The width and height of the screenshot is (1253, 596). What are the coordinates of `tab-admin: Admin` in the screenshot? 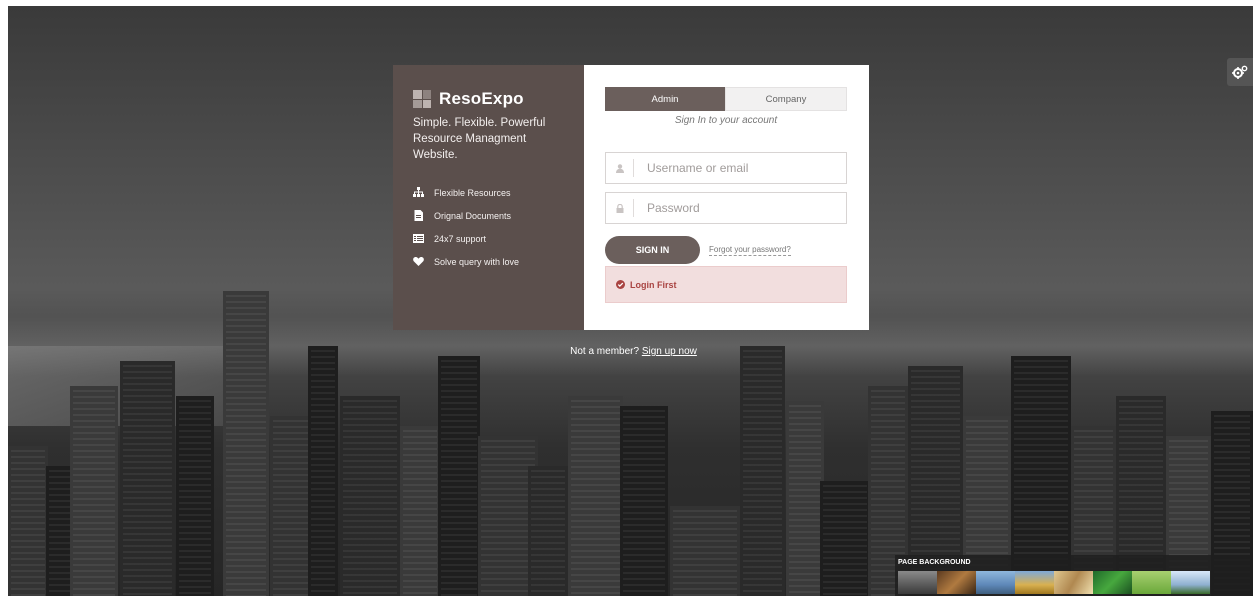 It's located at (665, 99).